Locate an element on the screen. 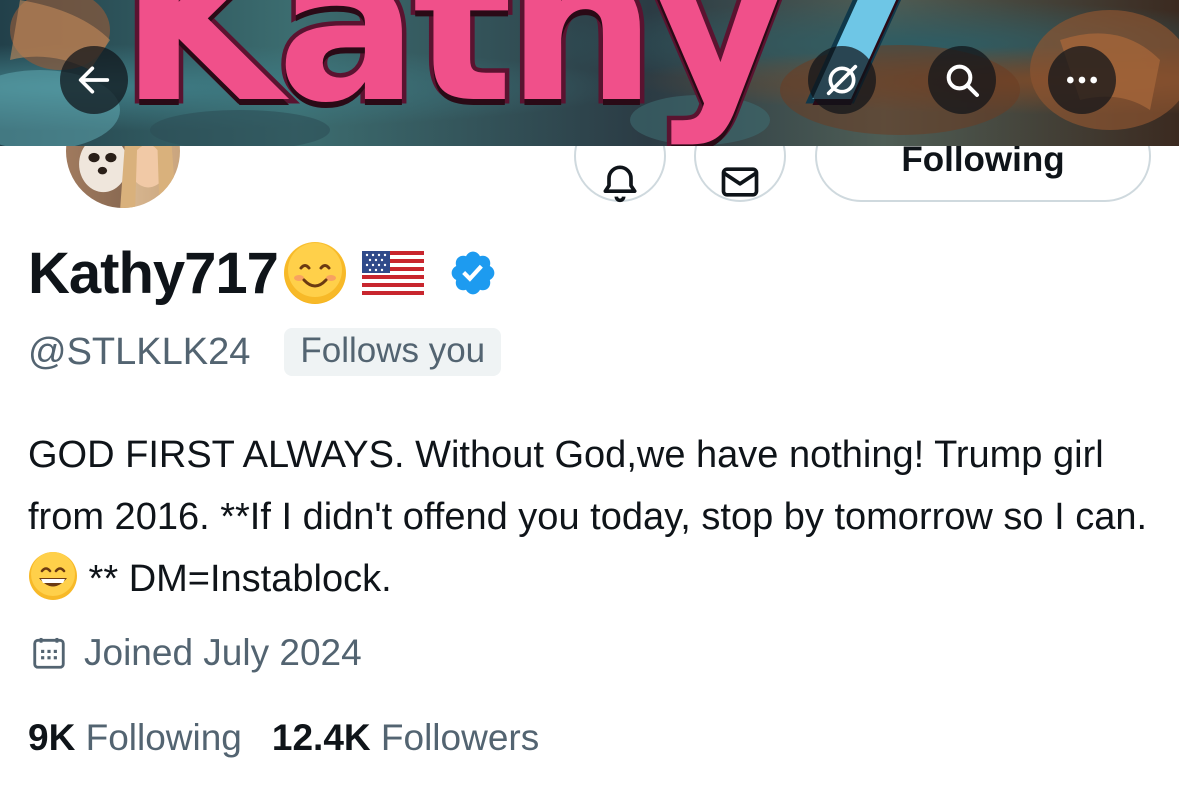 This screenshot has width=1179, height=802. back-button is located at coordinates (94, 80).